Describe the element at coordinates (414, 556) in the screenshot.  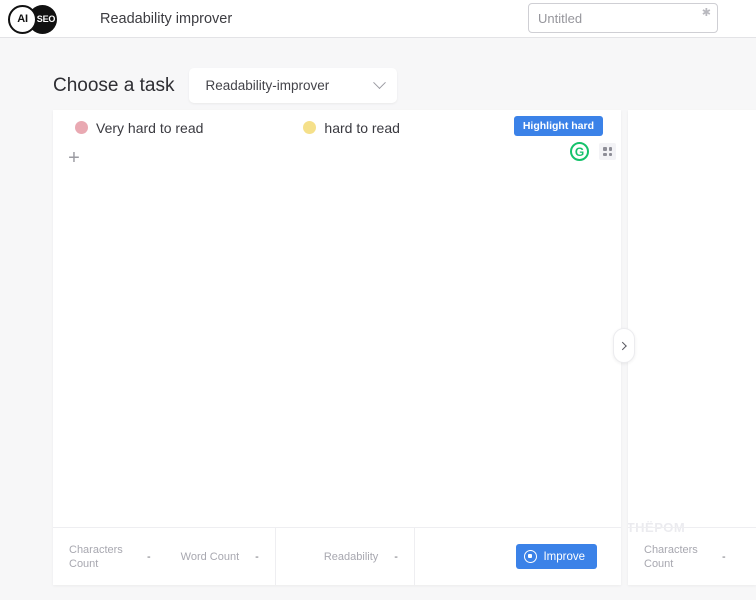
I see `stats-divider` at that location.